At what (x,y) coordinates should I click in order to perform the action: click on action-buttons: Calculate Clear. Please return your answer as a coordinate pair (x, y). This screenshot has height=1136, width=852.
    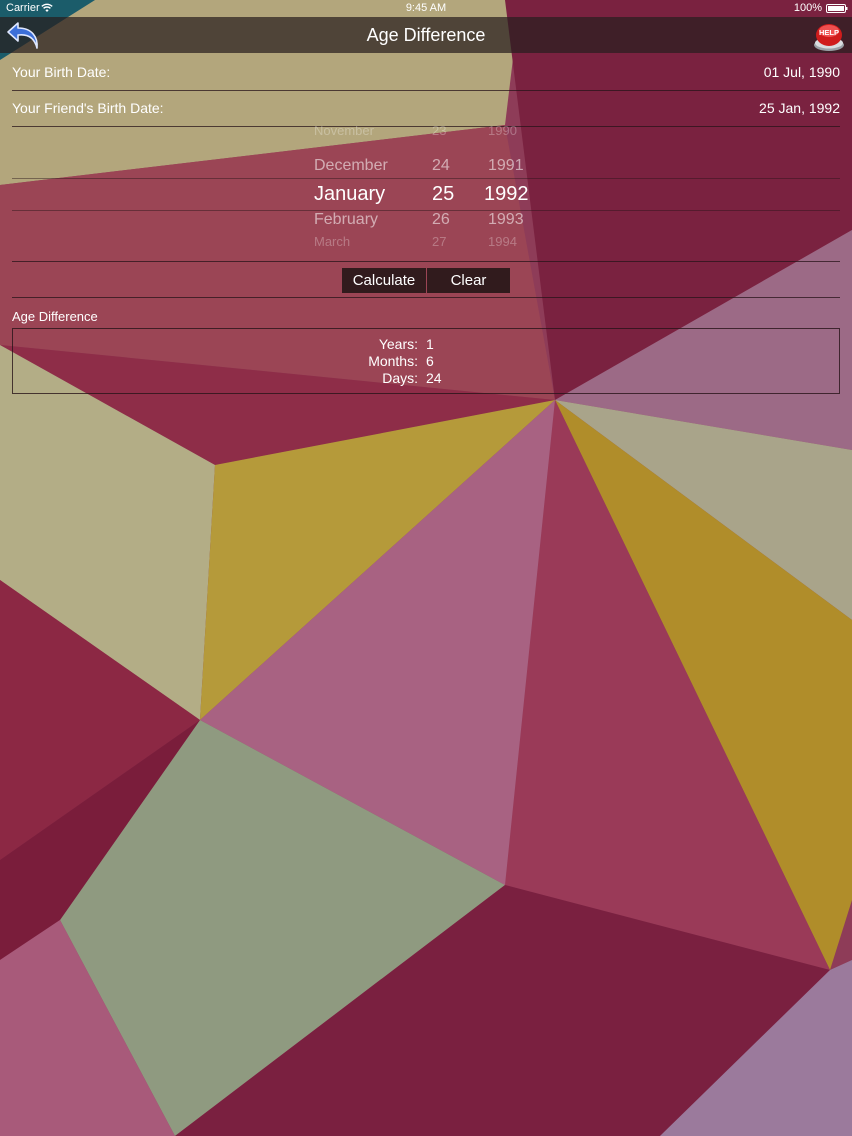
    Looking at the image, I should click on (426, 280).